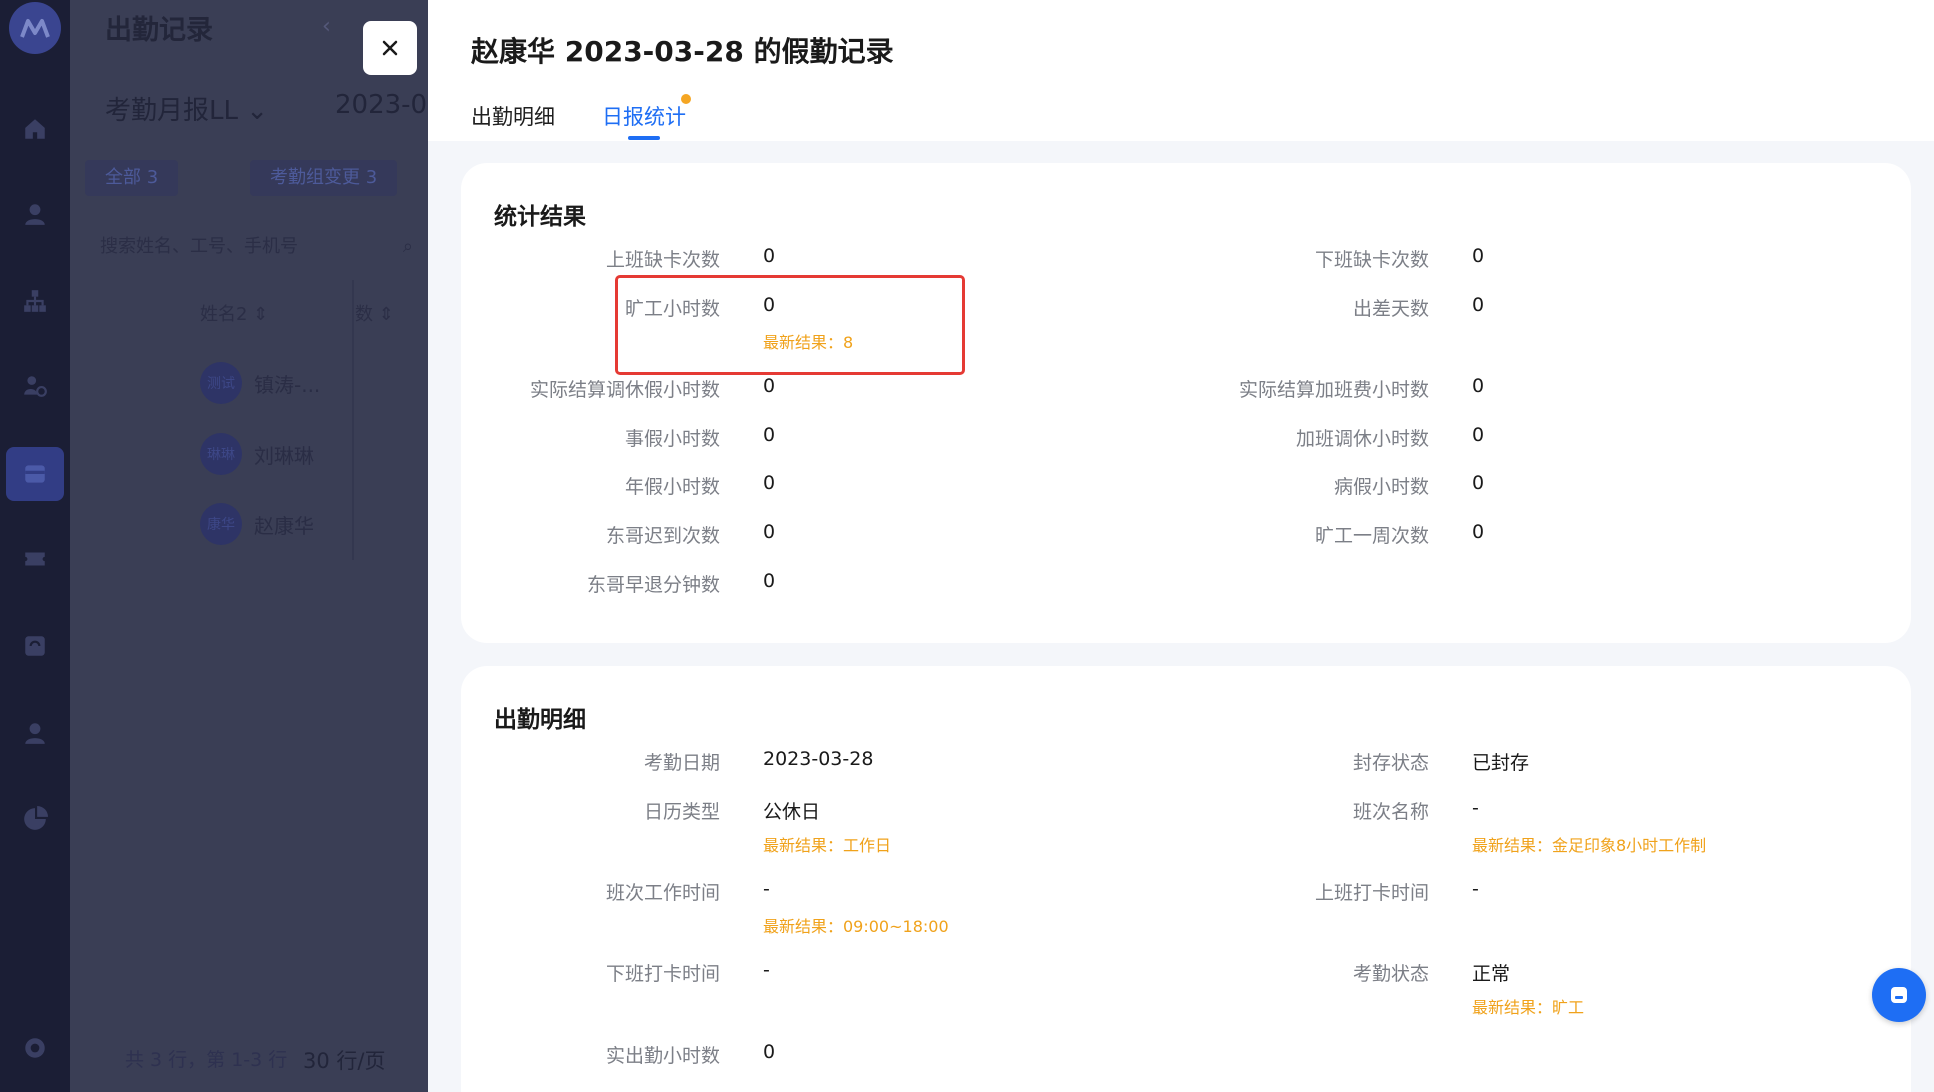 The image size is (1934, 1092). Describe the element at coordinates (818, 759) in the screenshot. I see `field-value: 2023-03-28` at that location.